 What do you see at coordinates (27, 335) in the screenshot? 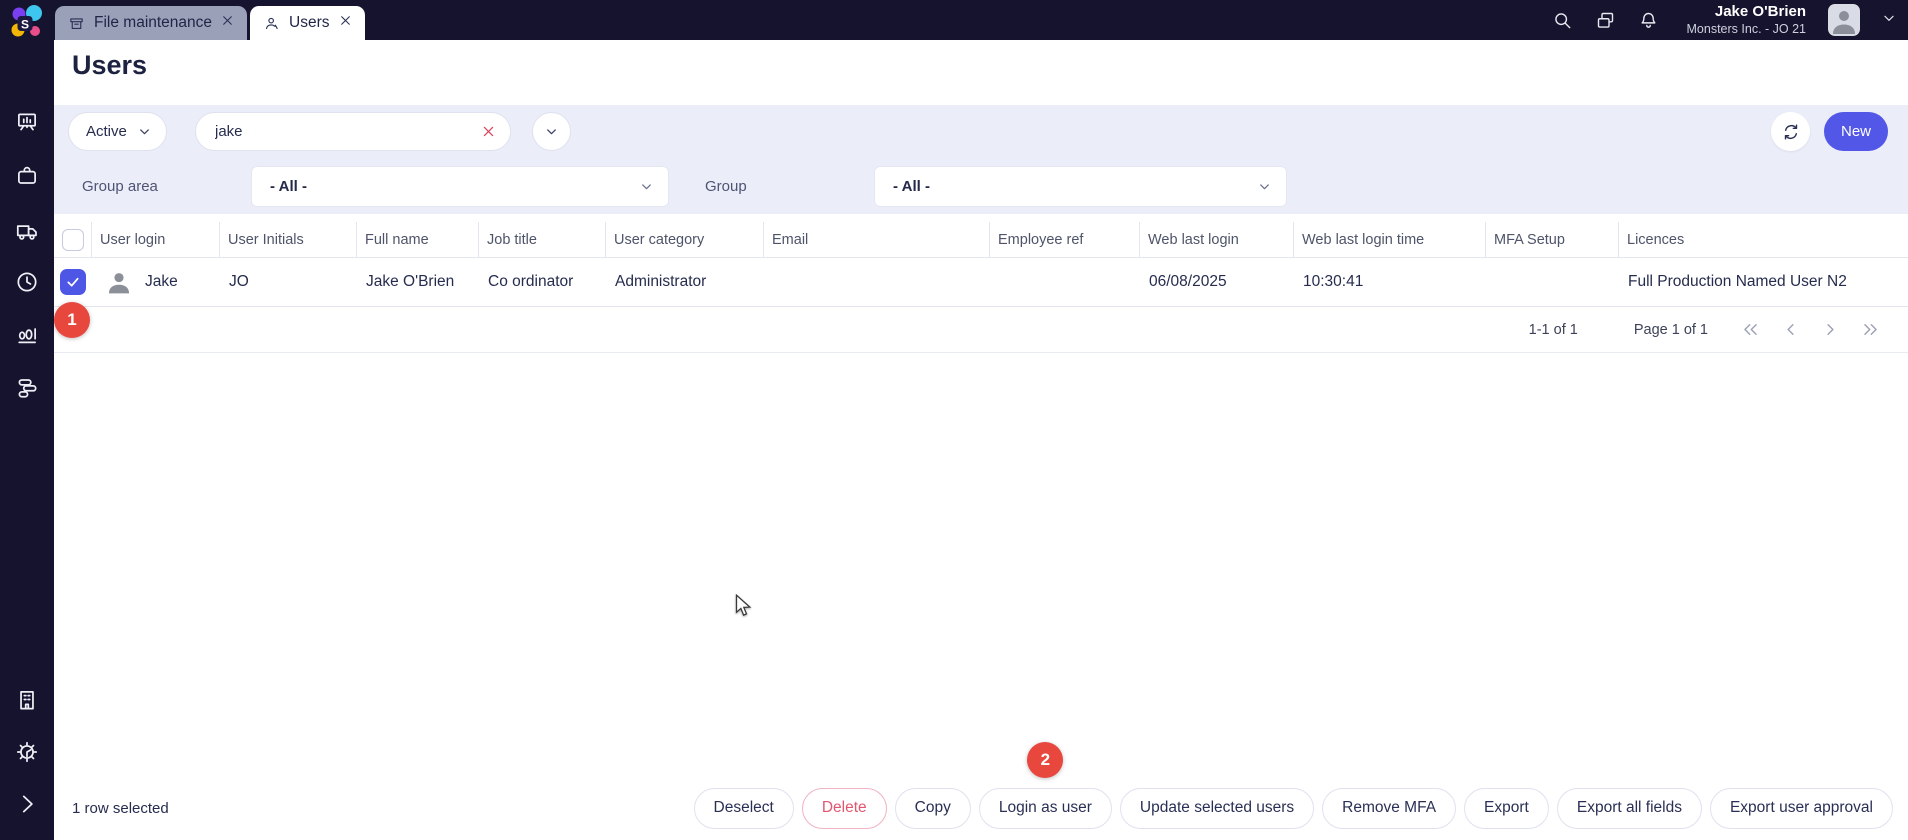
I see `reports-icon` at bounding box center [27, 335].